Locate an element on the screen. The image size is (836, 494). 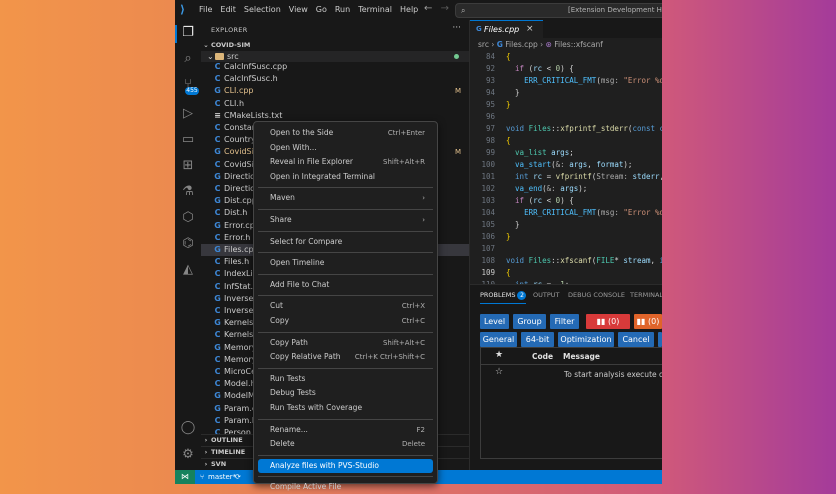
menu-item-run-tests: Run Tests is located at coordinates (345, 379).